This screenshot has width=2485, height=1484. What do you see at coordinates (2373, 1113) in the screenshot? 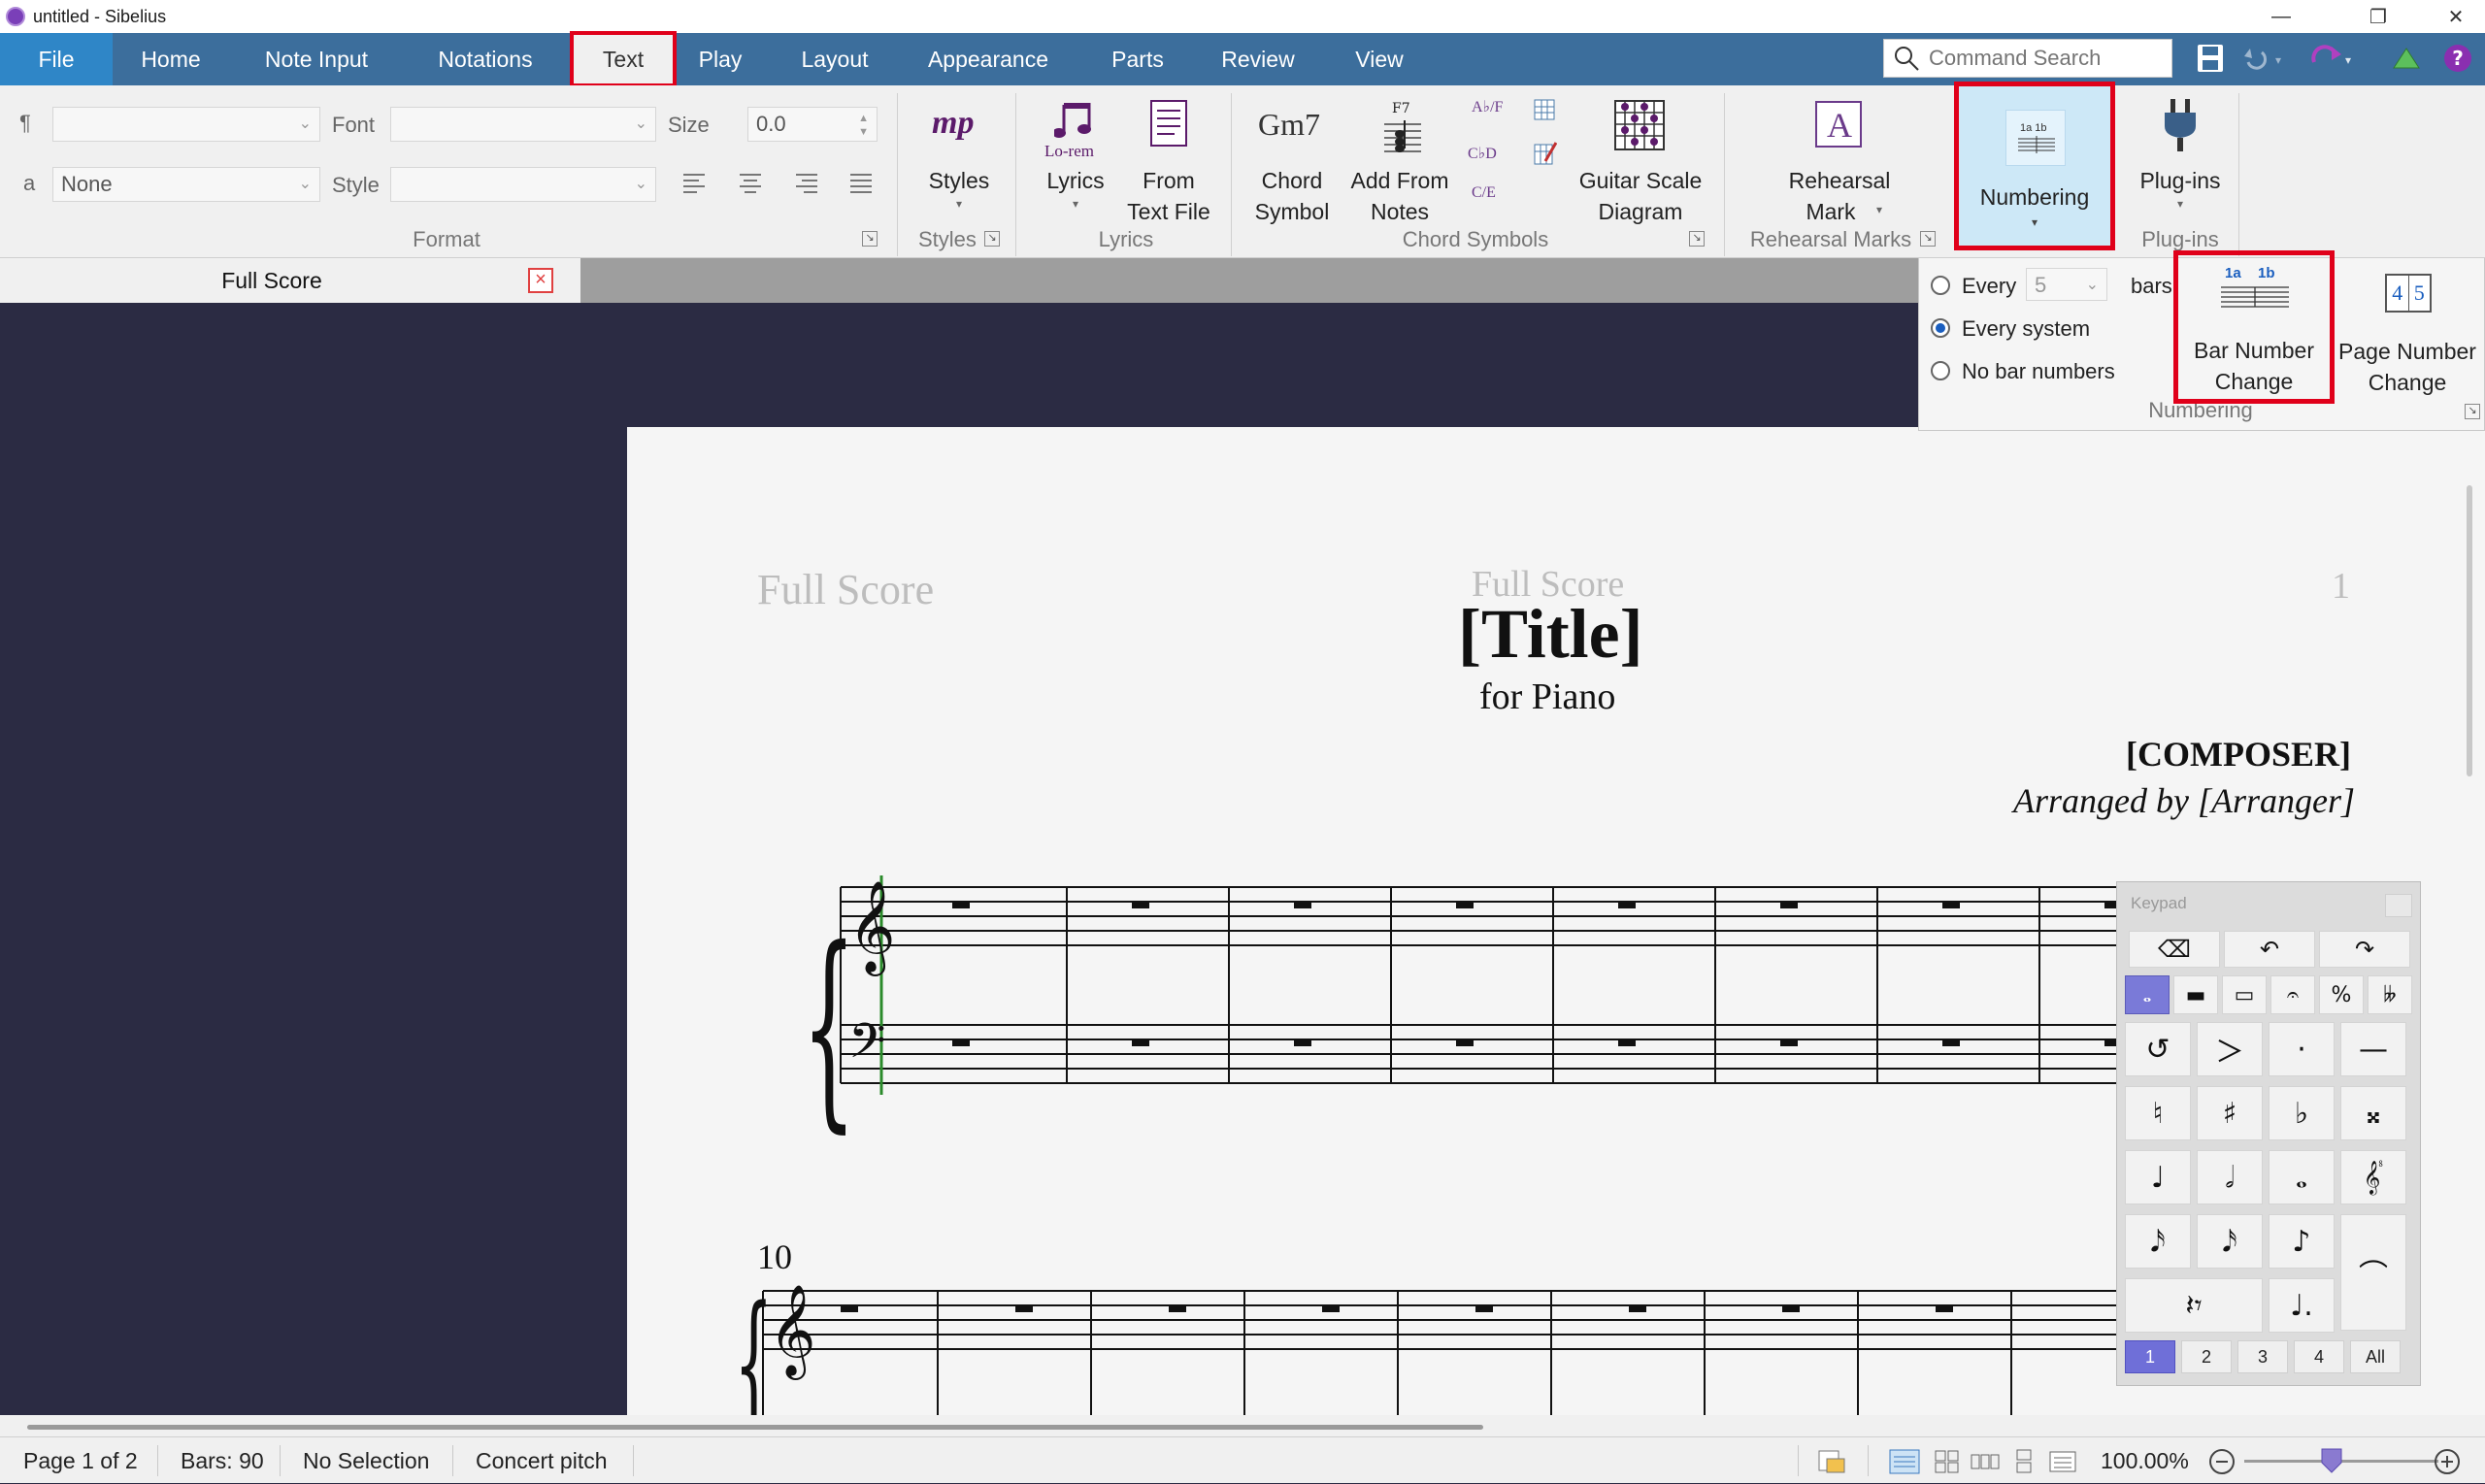
I see `key-tie: 𝄪` at bounding box center [2373, 1113].